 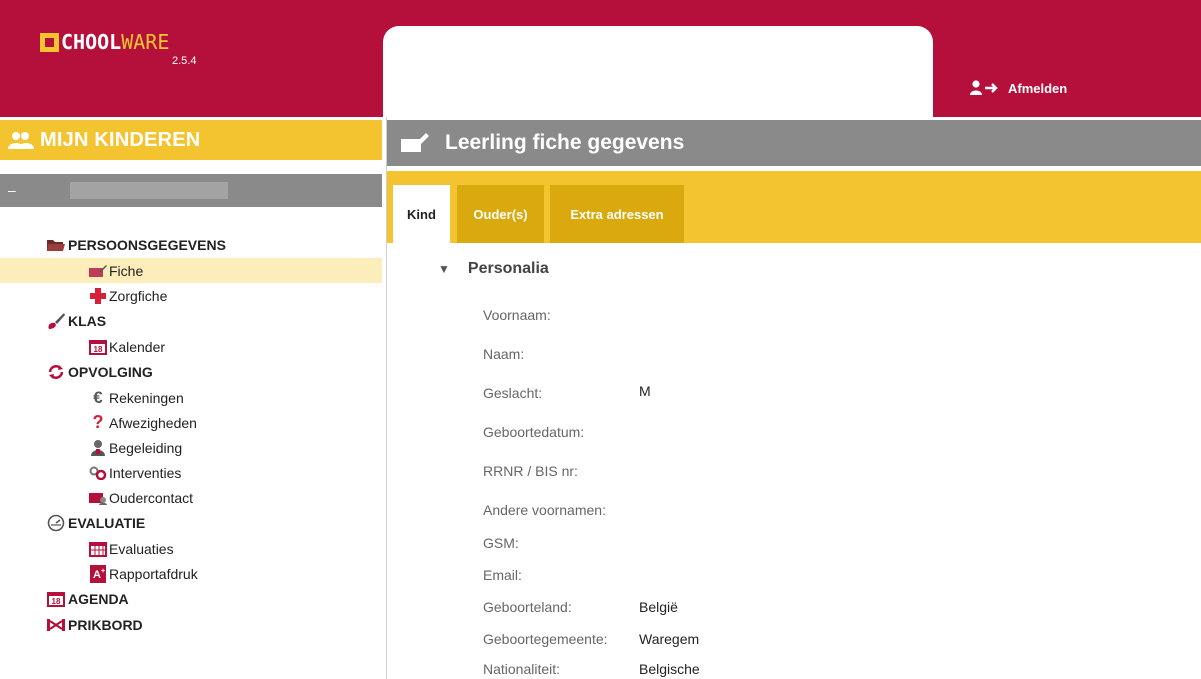 I want to click on tab-kind: Kind, so click(x=421, y=214).